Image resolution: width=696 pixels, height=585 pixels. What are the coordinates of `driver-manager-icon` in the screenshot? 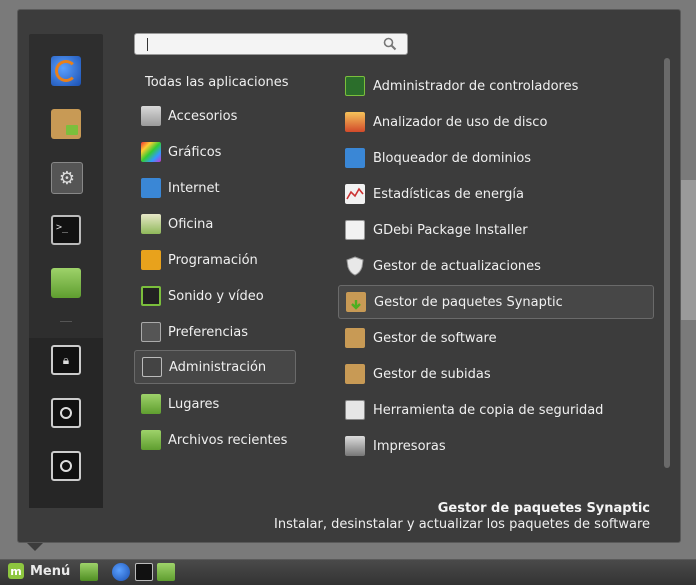 It's located at (355, 86).